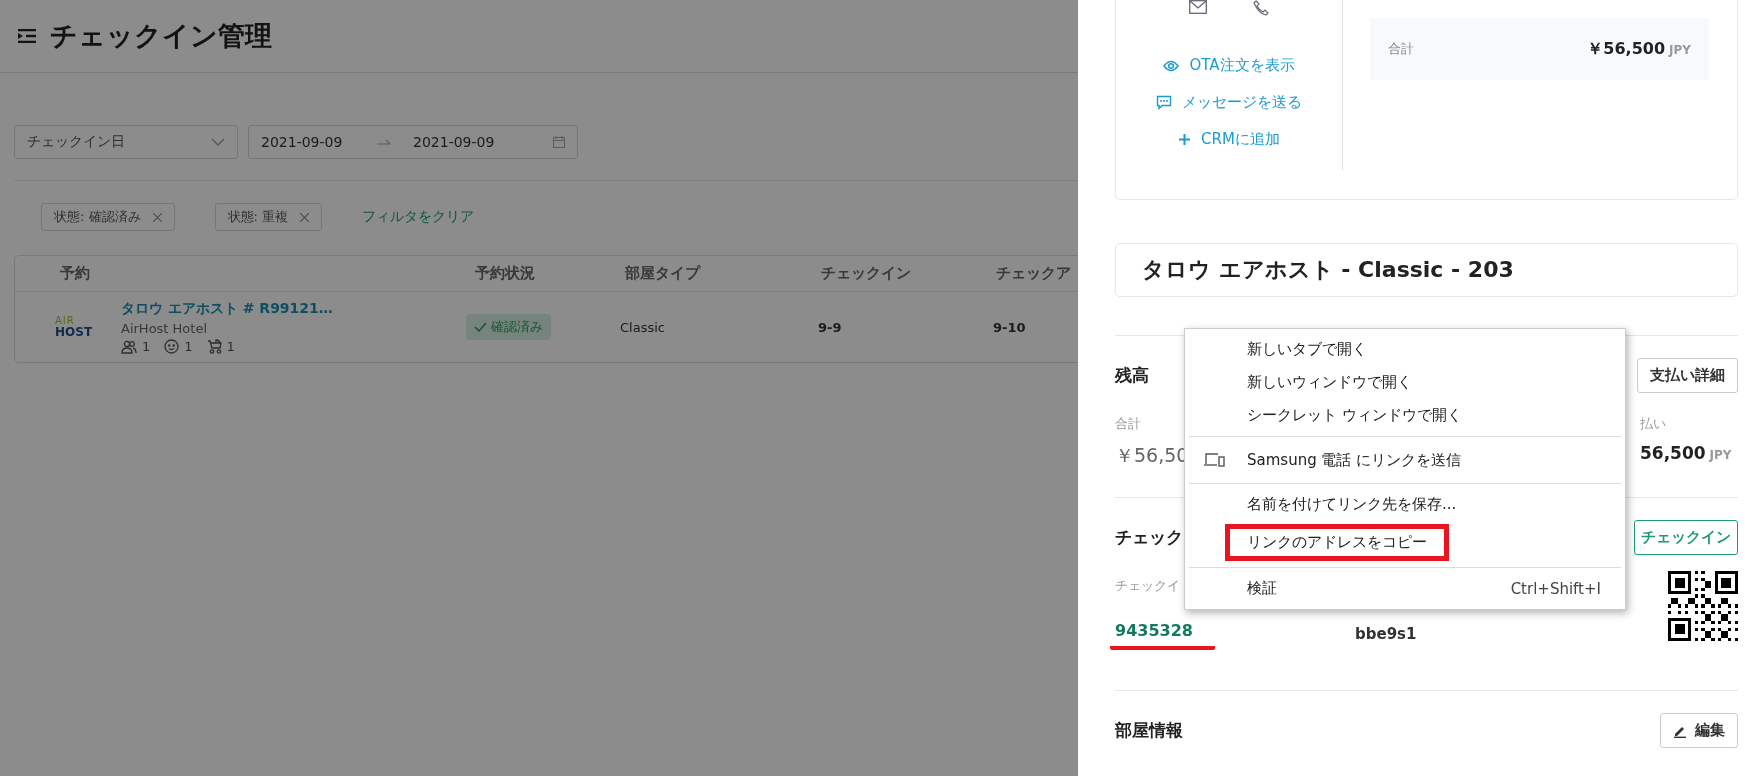 The image size is (1762, 776). I want to click on checkin-button: チェックイン, so click(1686, 537).